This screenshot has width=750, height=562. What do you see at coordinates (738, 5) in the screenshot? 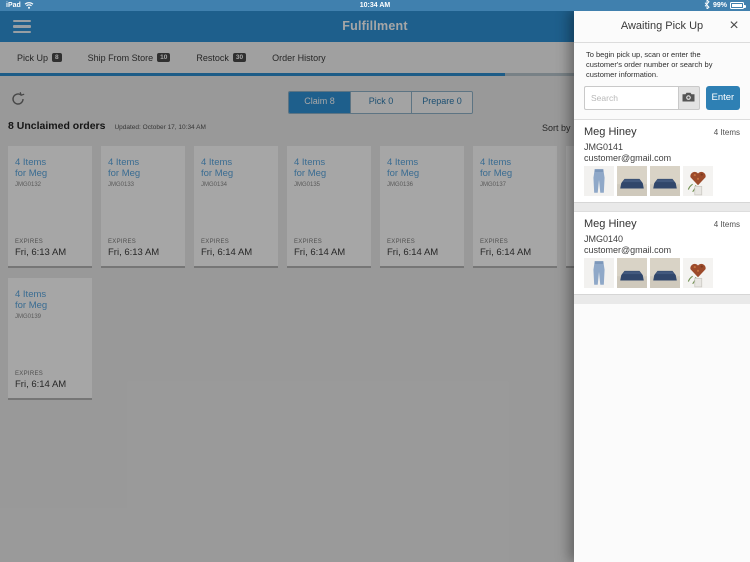
I see `battery-icon` at bounding box center [738, 5].